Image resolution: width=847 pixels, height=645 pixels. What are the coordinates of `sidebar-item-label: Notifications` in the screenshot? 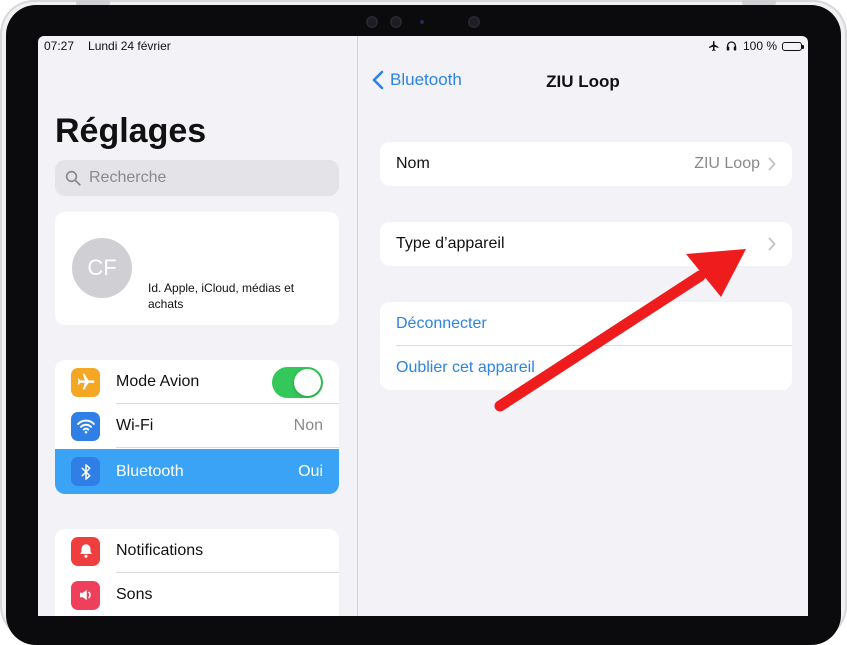 It's located at (160, 550).